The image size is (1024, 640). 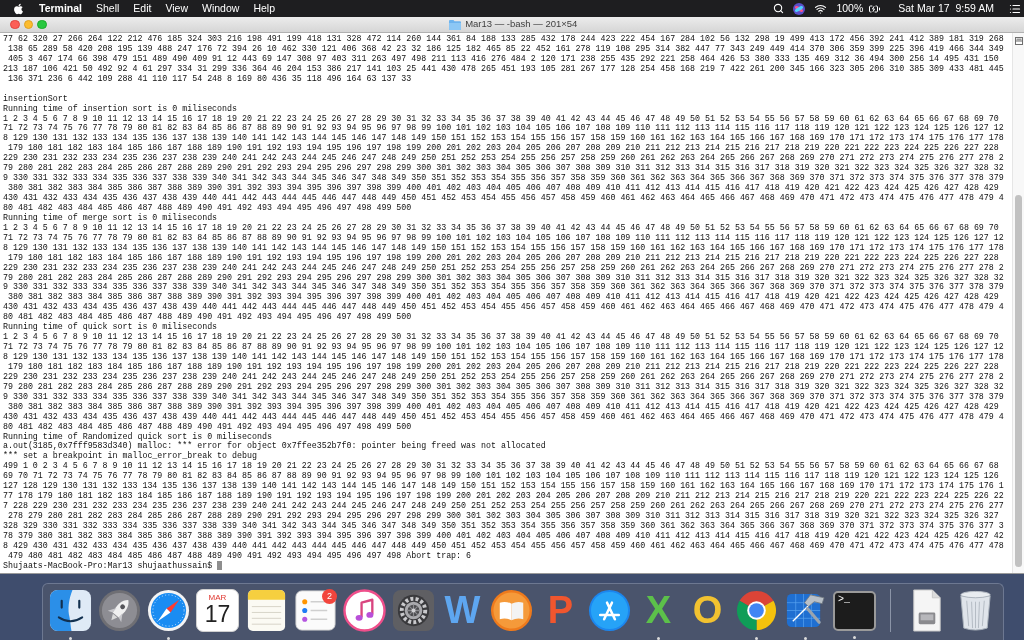 I want to click on terminal-line: 127 128 129 130 131 132 133 134 135 136 137 138 139 140 141 142 143 144 145 146 147 148 149 150 151 152 153 154 155 156 157 158 159 160 161 162 163 164 165 166 167 168 169 170 171 172 173 174 175 176 1, so click(x=503, y=486).